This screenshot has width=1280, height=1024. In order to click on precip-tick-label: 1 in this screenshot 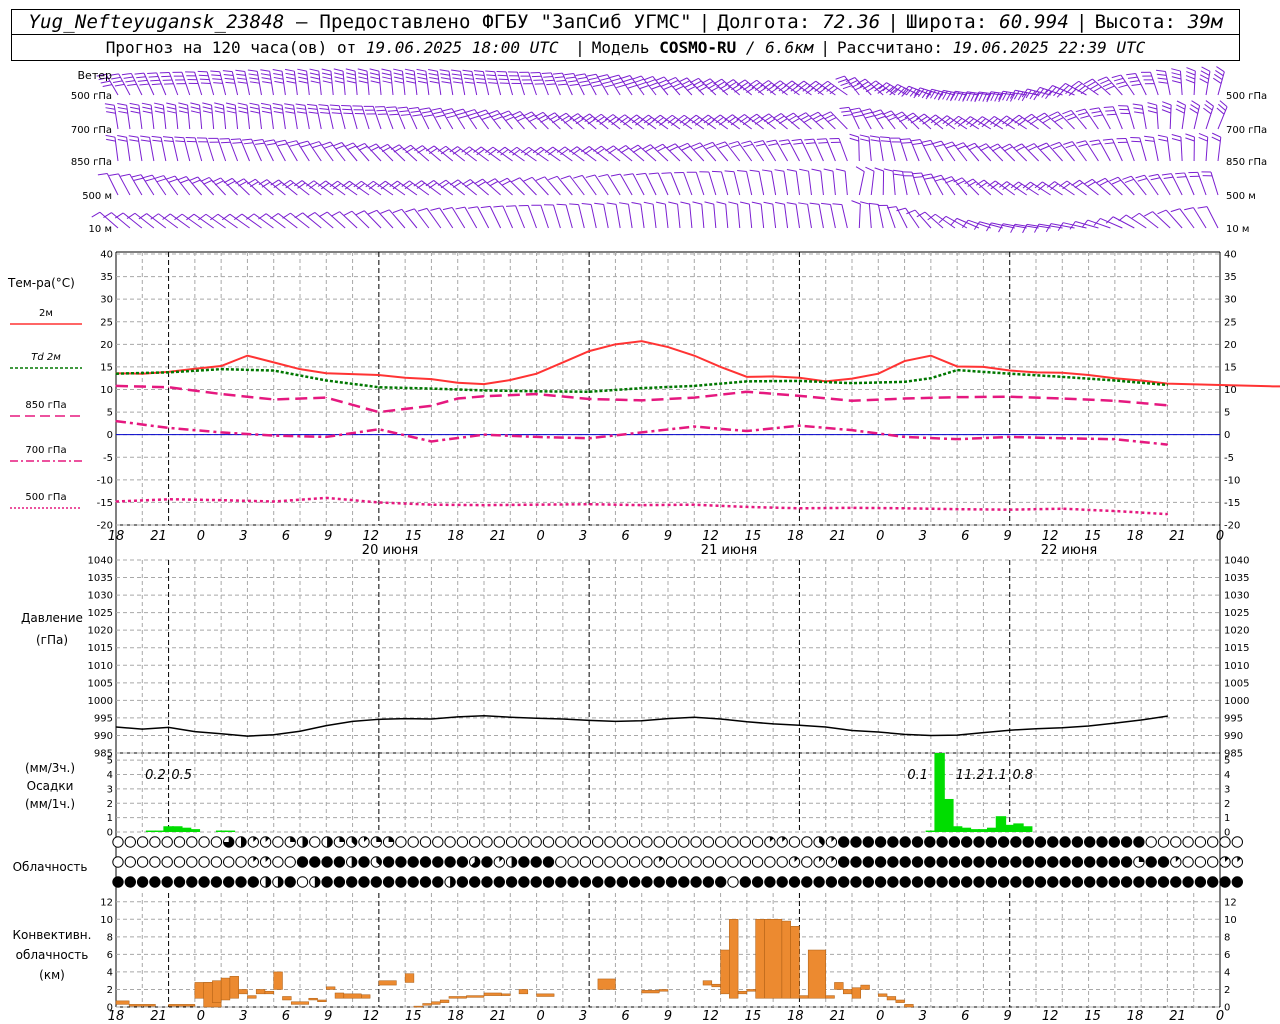, I will do `click(110, 818)`.